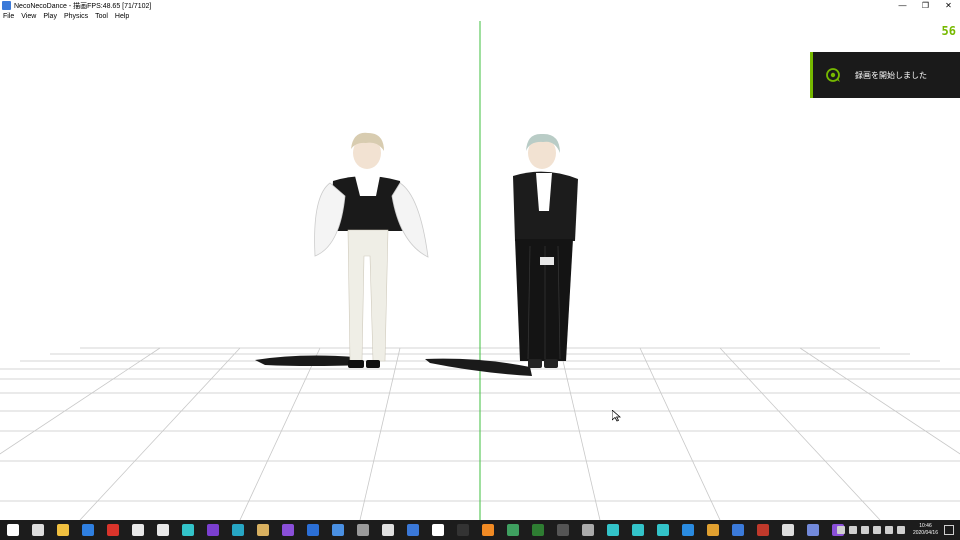 This screenshot has width=960, height=540. Describe the element at coordinates (9, 16) in the screenshot. I see `menu-file: File` at that location.